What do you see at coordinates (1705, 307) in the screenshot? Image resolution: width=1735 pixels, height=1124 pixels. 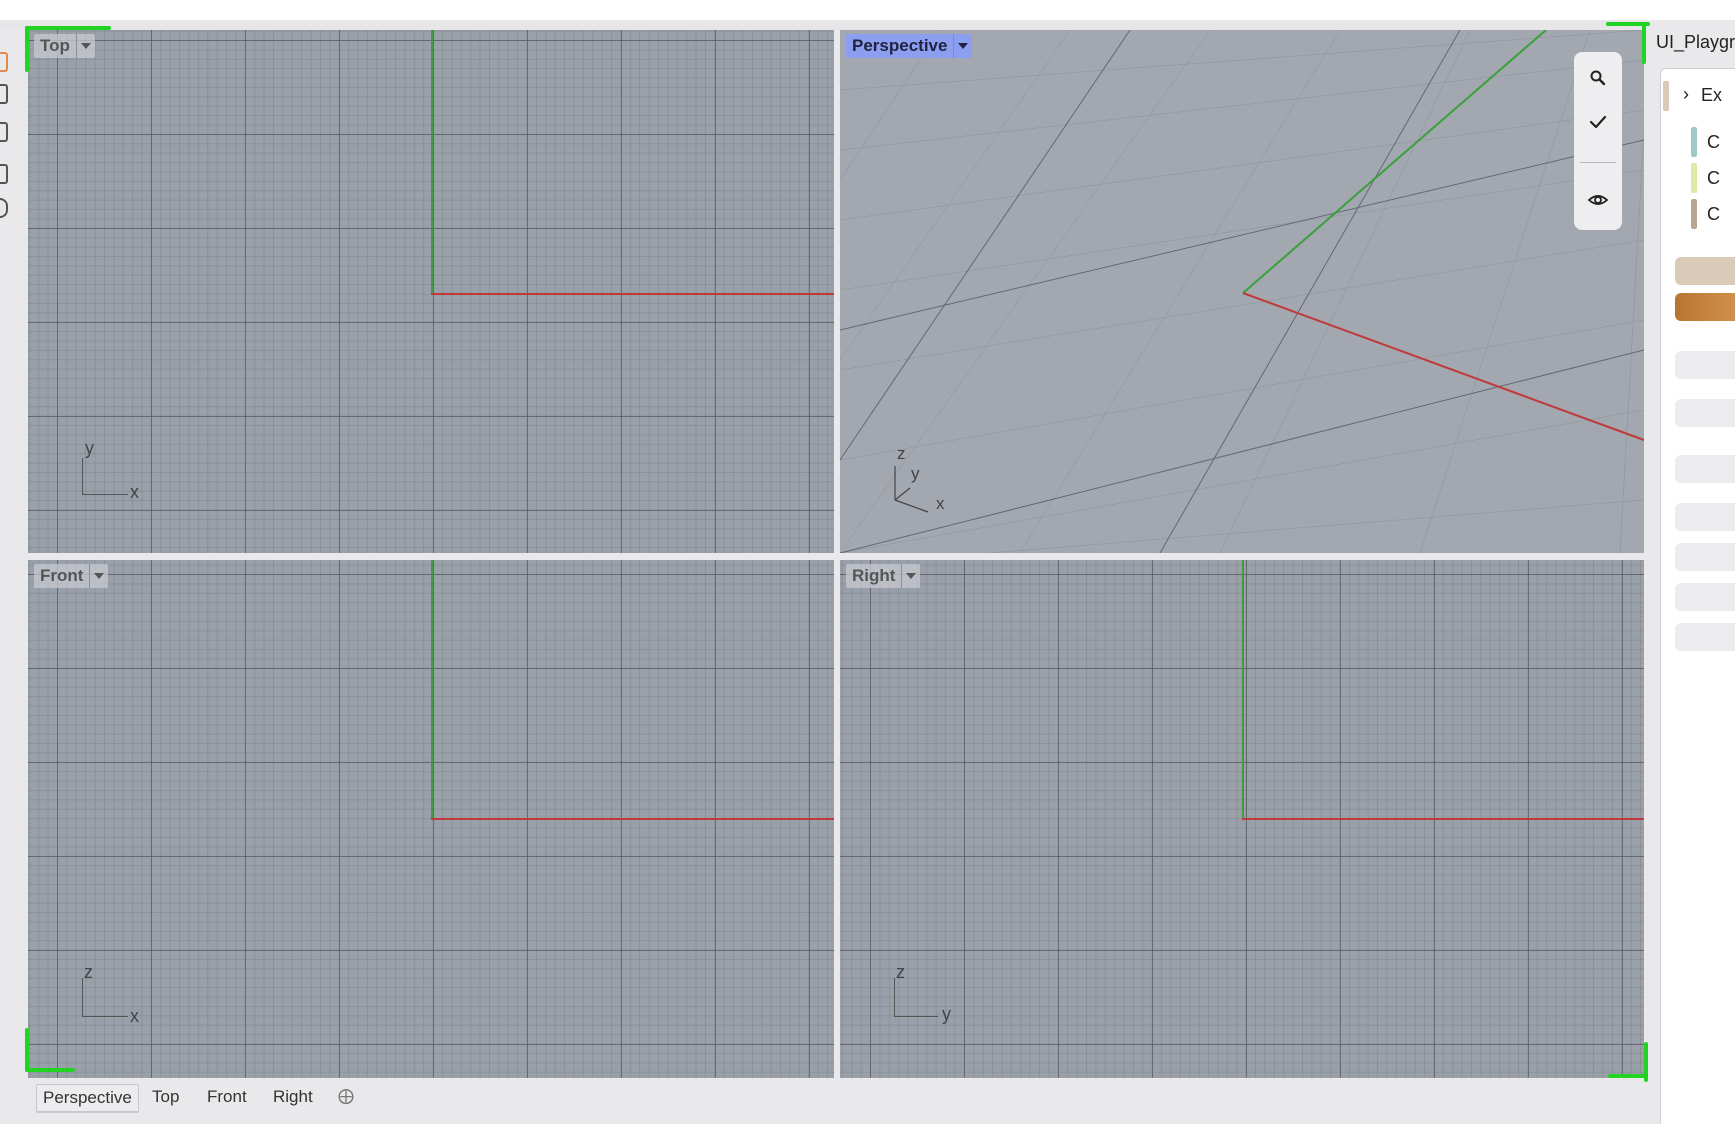 I see `panel-button-brown` at bounding box center [1705, 307].